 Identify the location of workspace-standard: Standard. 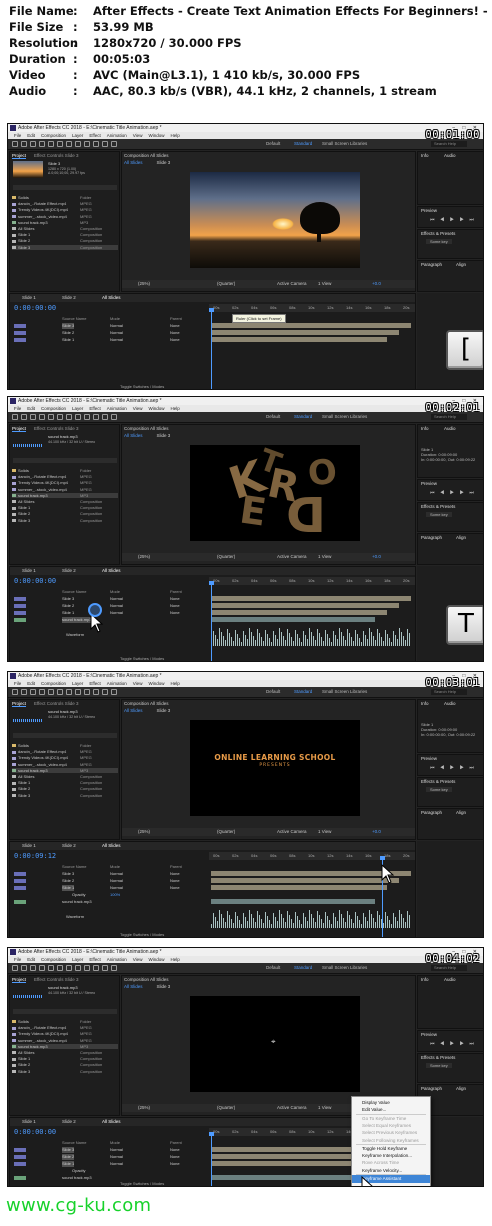
(303, 143).